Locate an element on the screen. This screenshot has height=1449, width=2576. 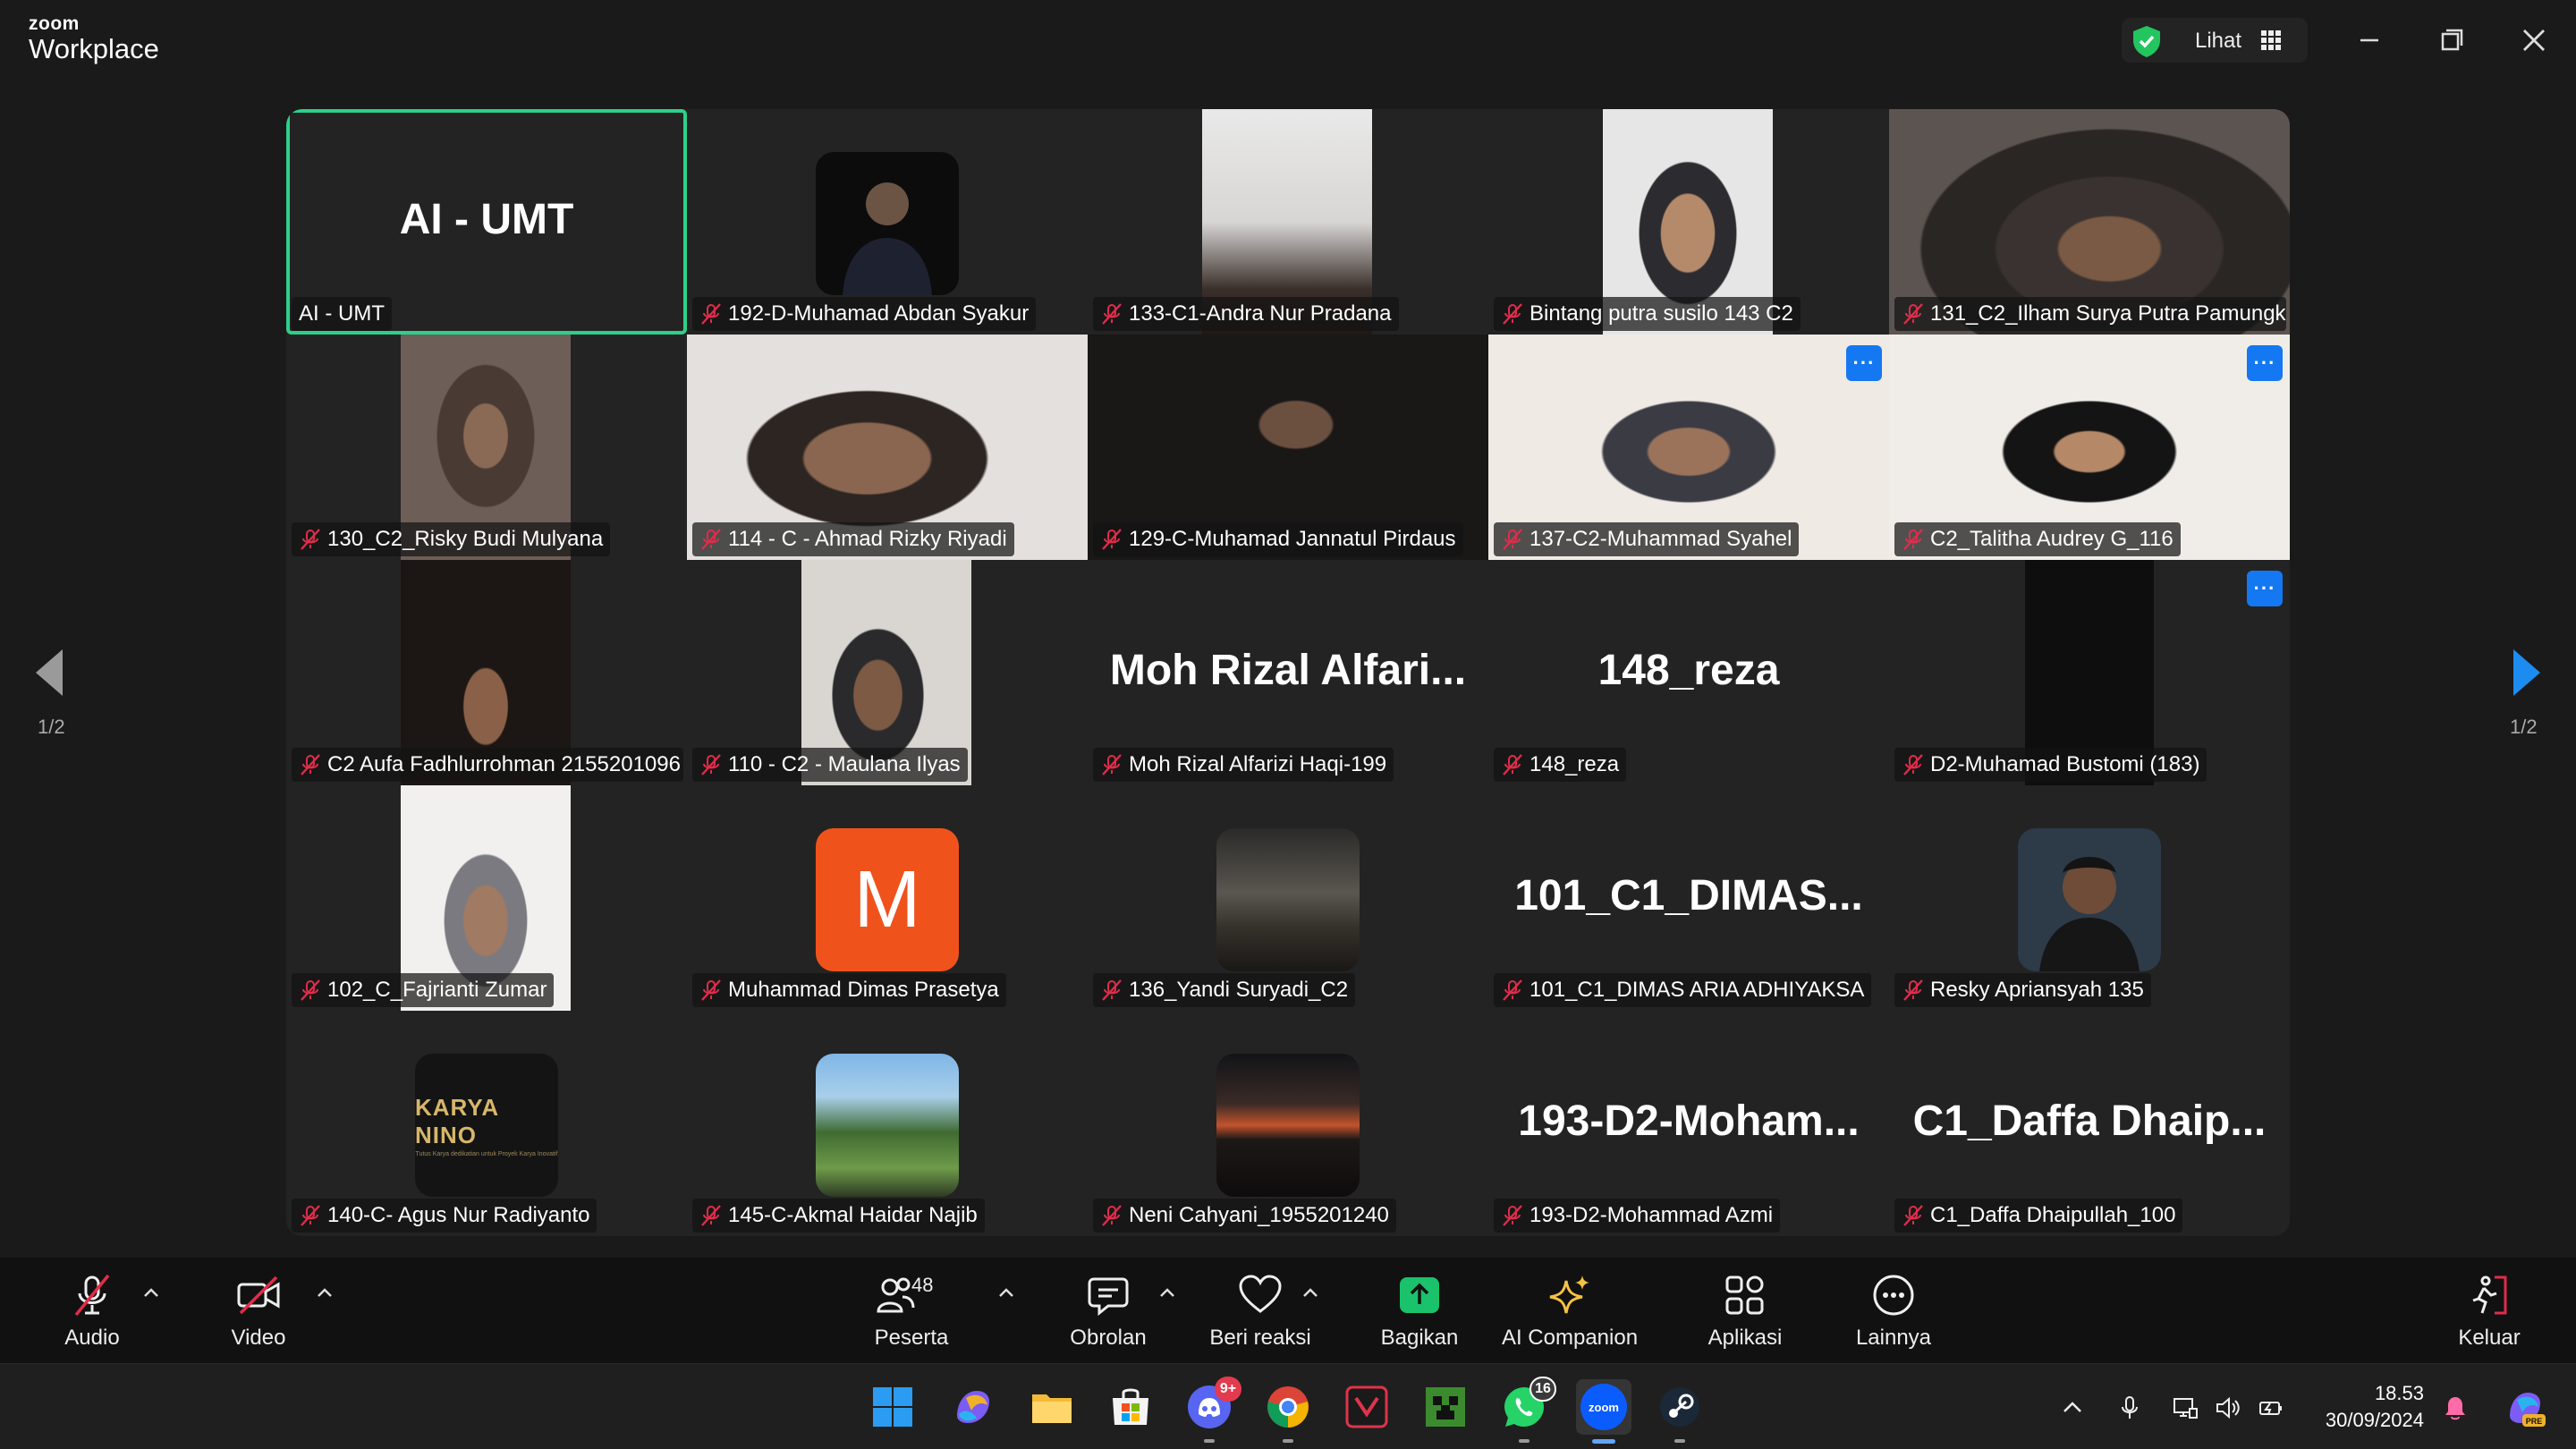
participant-tile: AI - UMT AI - UMT is located at coordinates (486, 222).